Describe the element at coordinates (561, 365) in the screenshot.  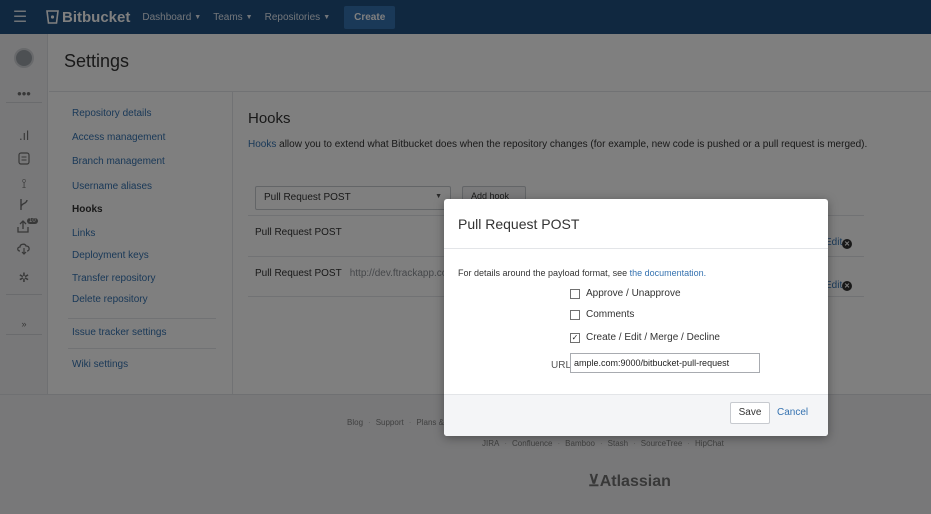
I see `url-label: URL` at that location.